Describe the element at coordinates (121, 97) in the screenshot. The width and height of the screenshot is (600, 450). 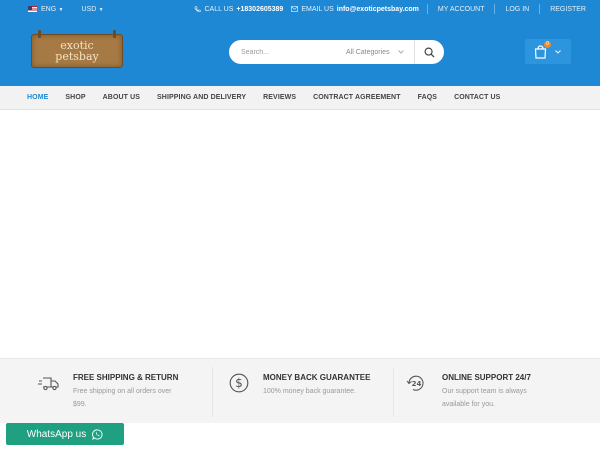
I see `nav-item-about-us: ABOUT US` at that location.